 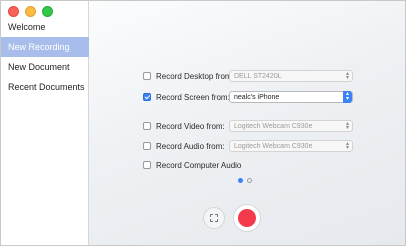 What do you see at coordinates (45, 67) in the screenshot?
I see `sidebar-item-new-document: New Document` at bounding box center [45, 67].